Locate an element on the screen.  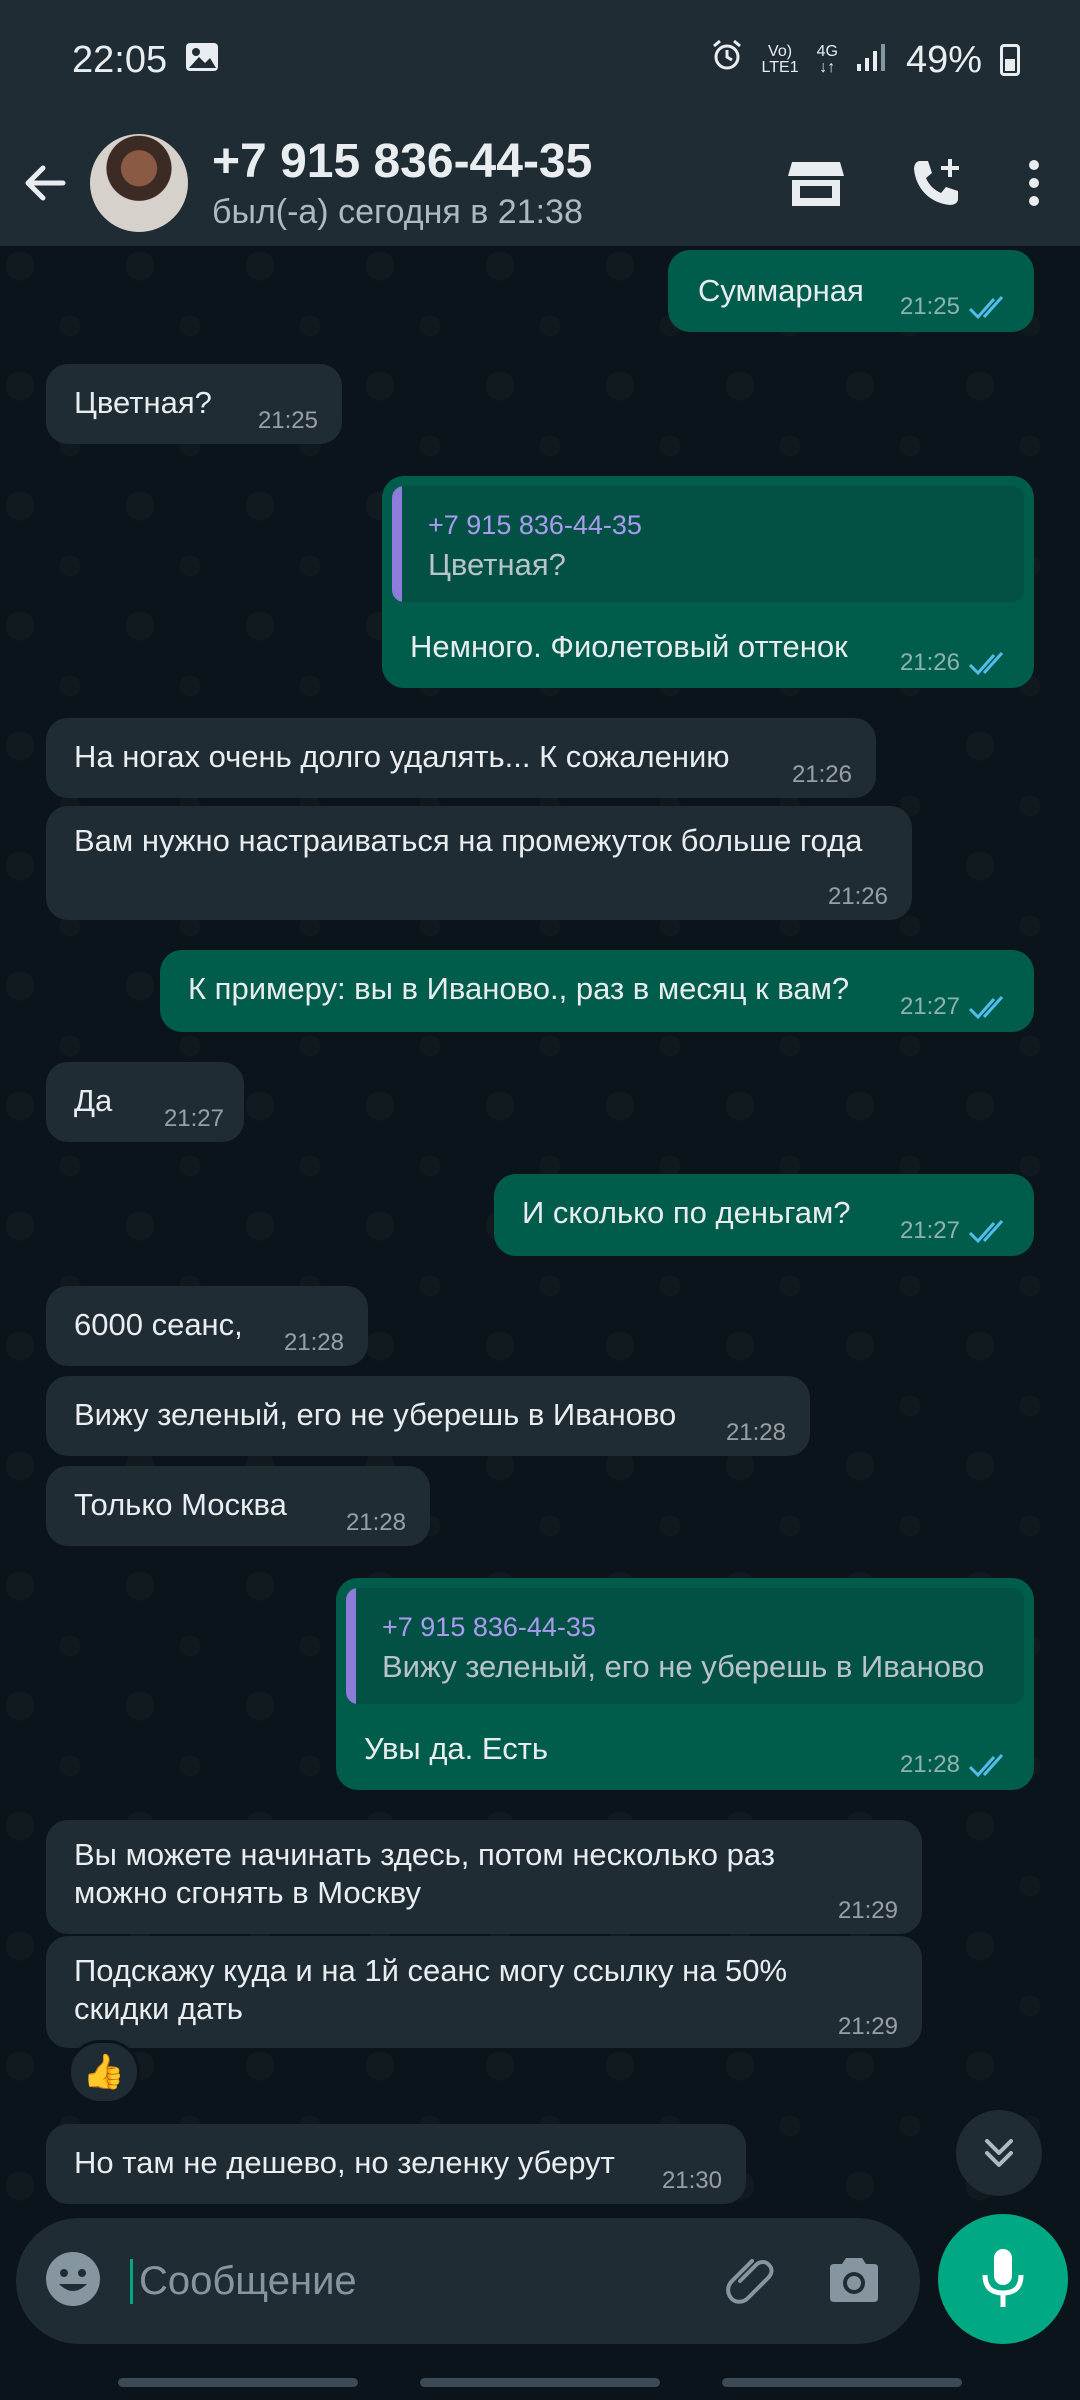
outgoing-message: И сколько по деньгам? 21:27 is located at coordinates (764, 1215).